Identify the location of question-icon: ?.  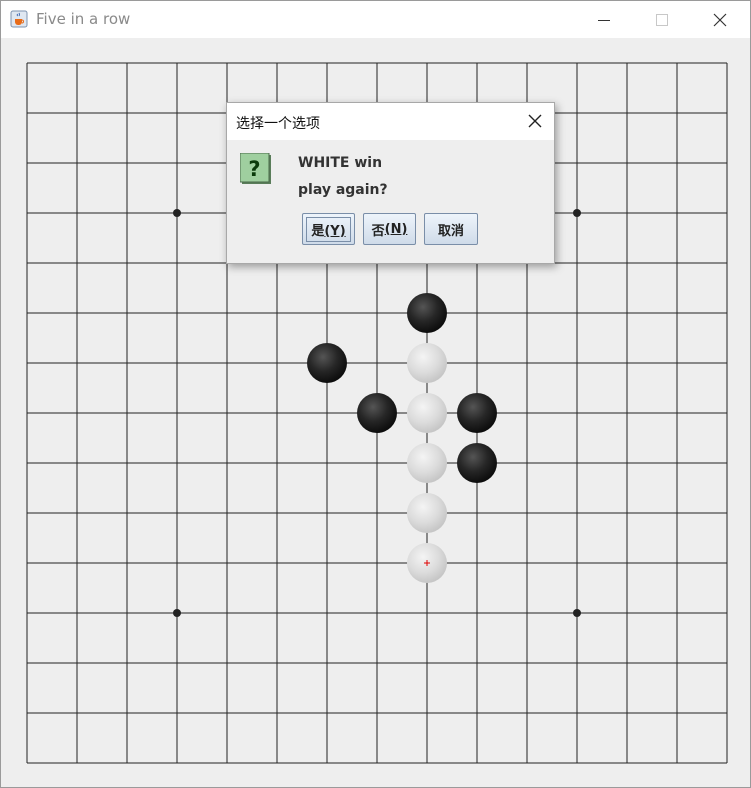
(255, 168).